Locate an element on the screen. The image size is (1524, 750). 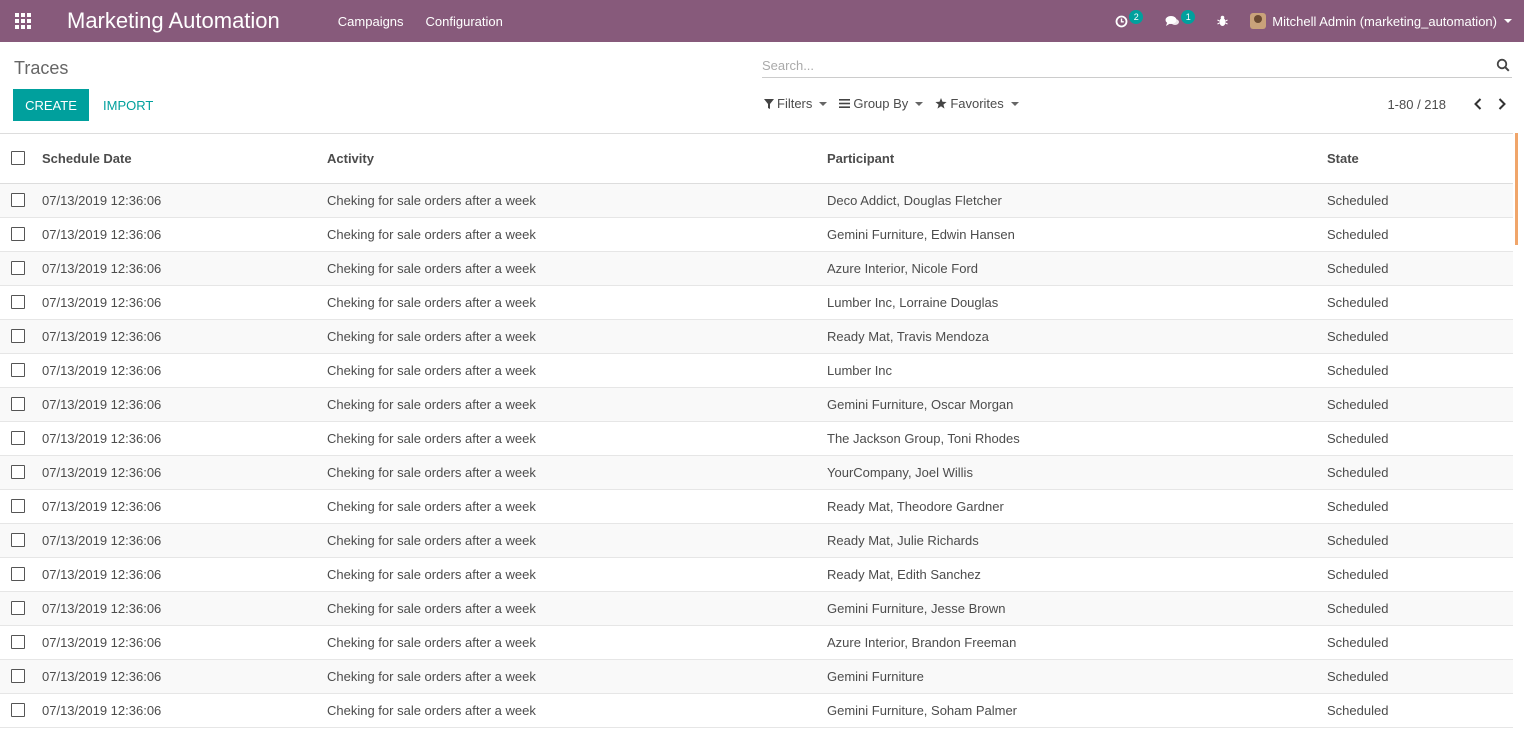
pager-prev-icon is located at coordinates (1478, 104).